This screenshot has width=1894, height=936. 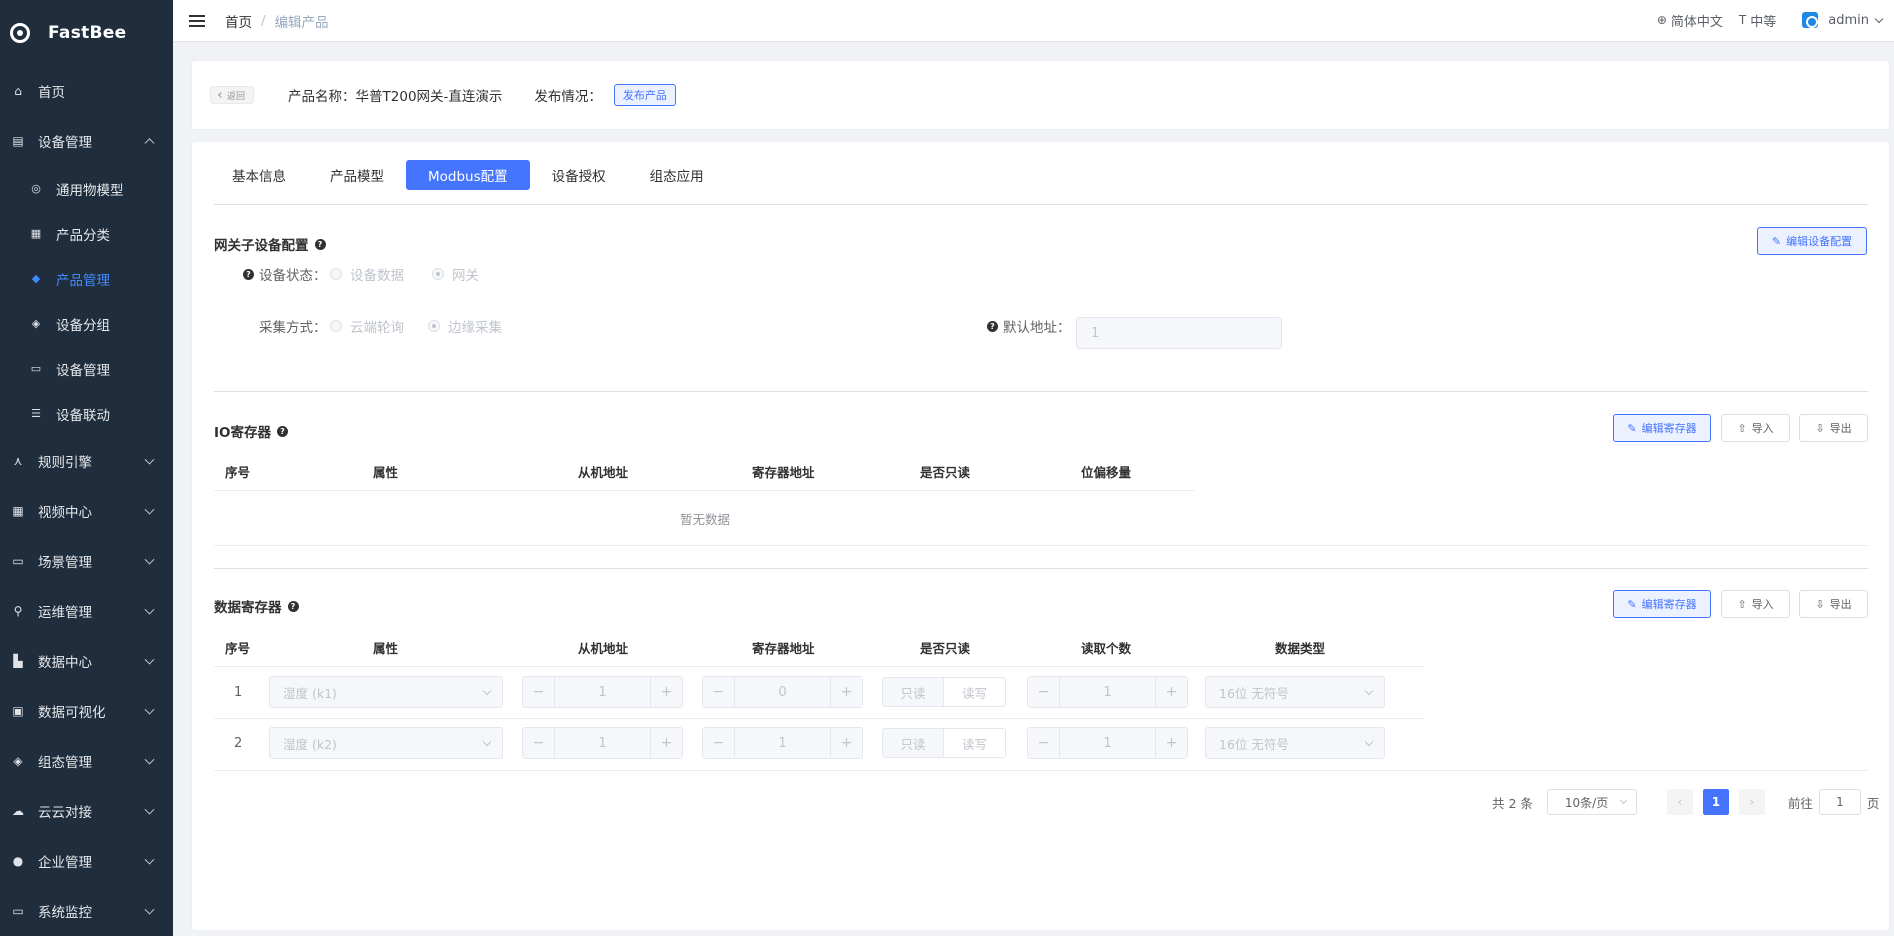 What do you see at coordinates (18, 511) in the screenshot?
I see `video-icon: ▦` at bounding box center [18, 511].